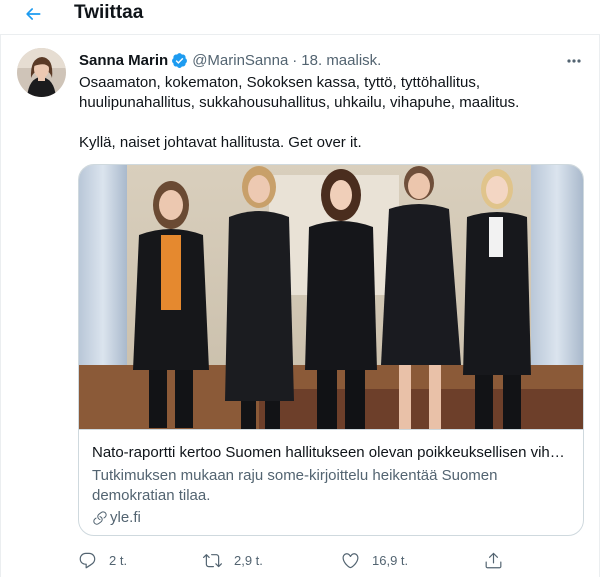  Describe the element at coordinates (233, 560) in the screenshot. I see `retweet-button: 2,9 t.` at that location.